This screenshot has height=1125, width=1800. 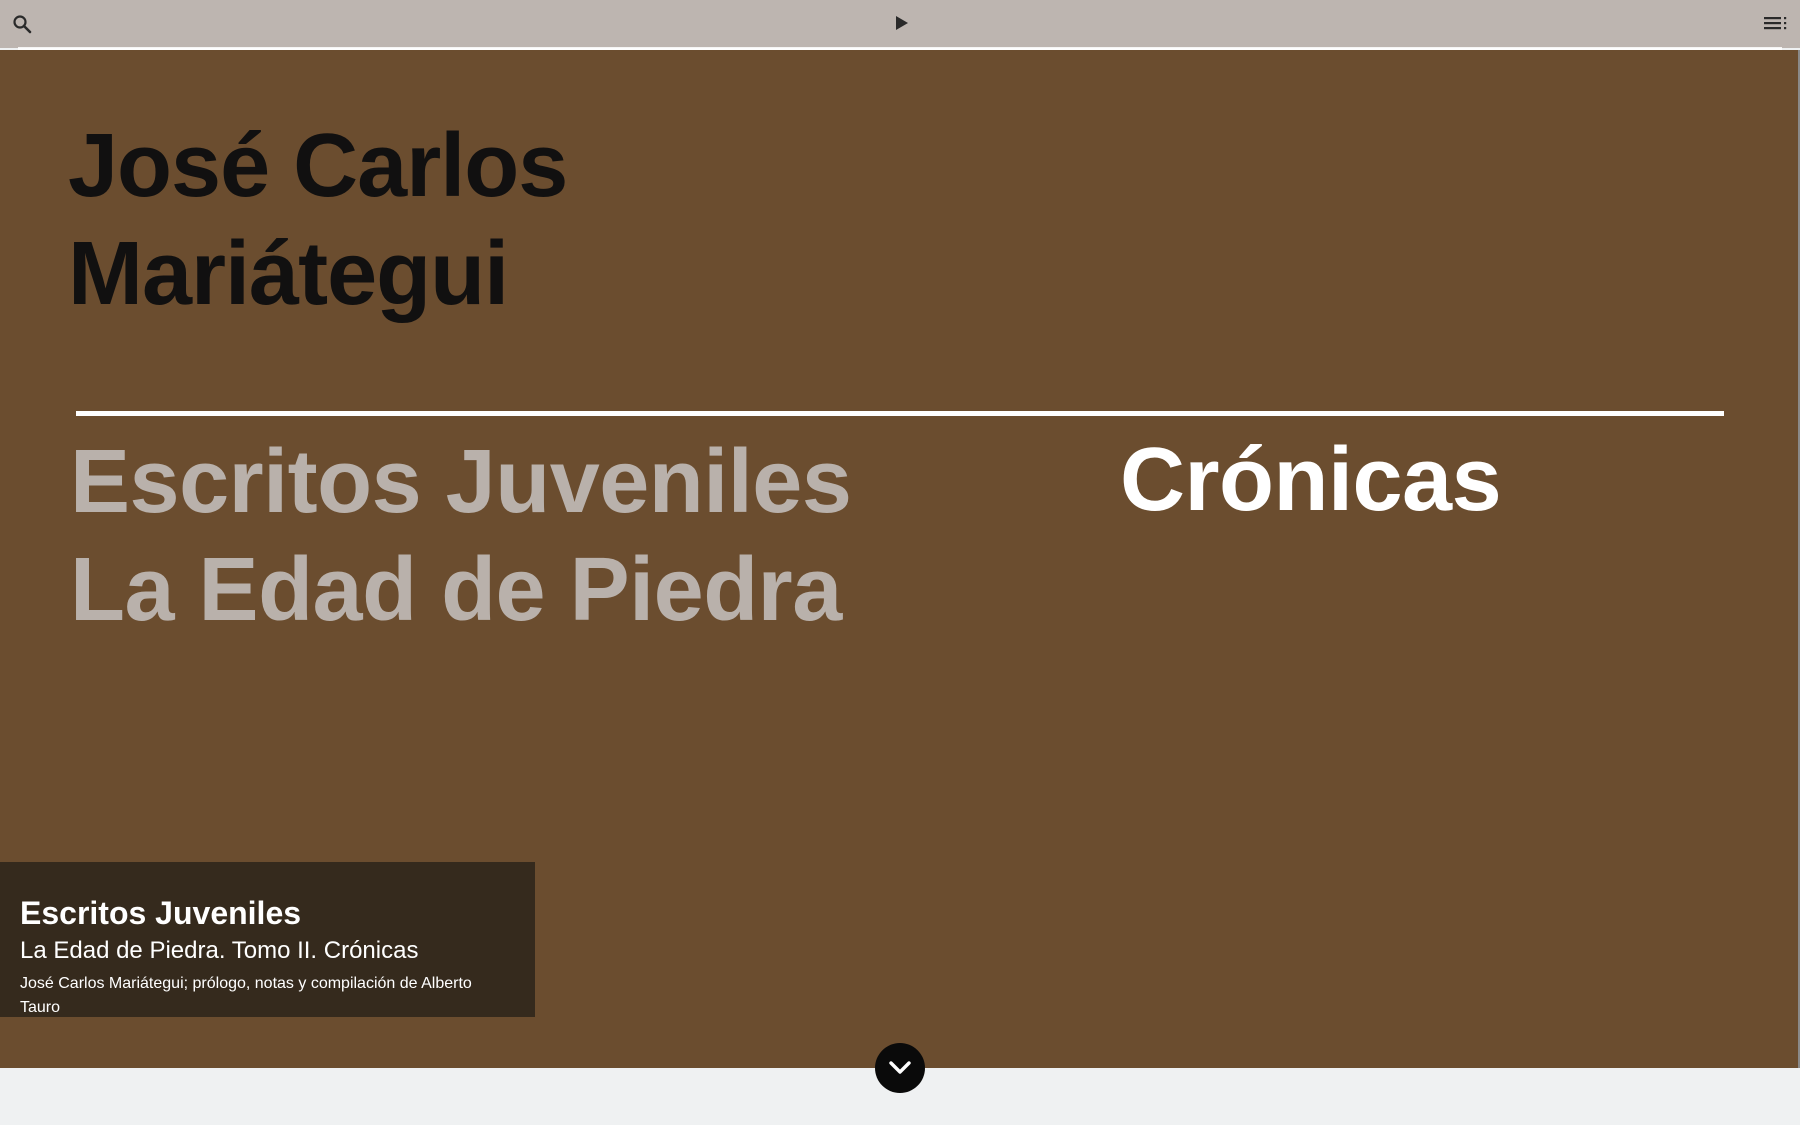 What do you see at coordinates (1776, 24) in the screenshot?
I see `menu-list-icon` at bounding box center [1776, 24].